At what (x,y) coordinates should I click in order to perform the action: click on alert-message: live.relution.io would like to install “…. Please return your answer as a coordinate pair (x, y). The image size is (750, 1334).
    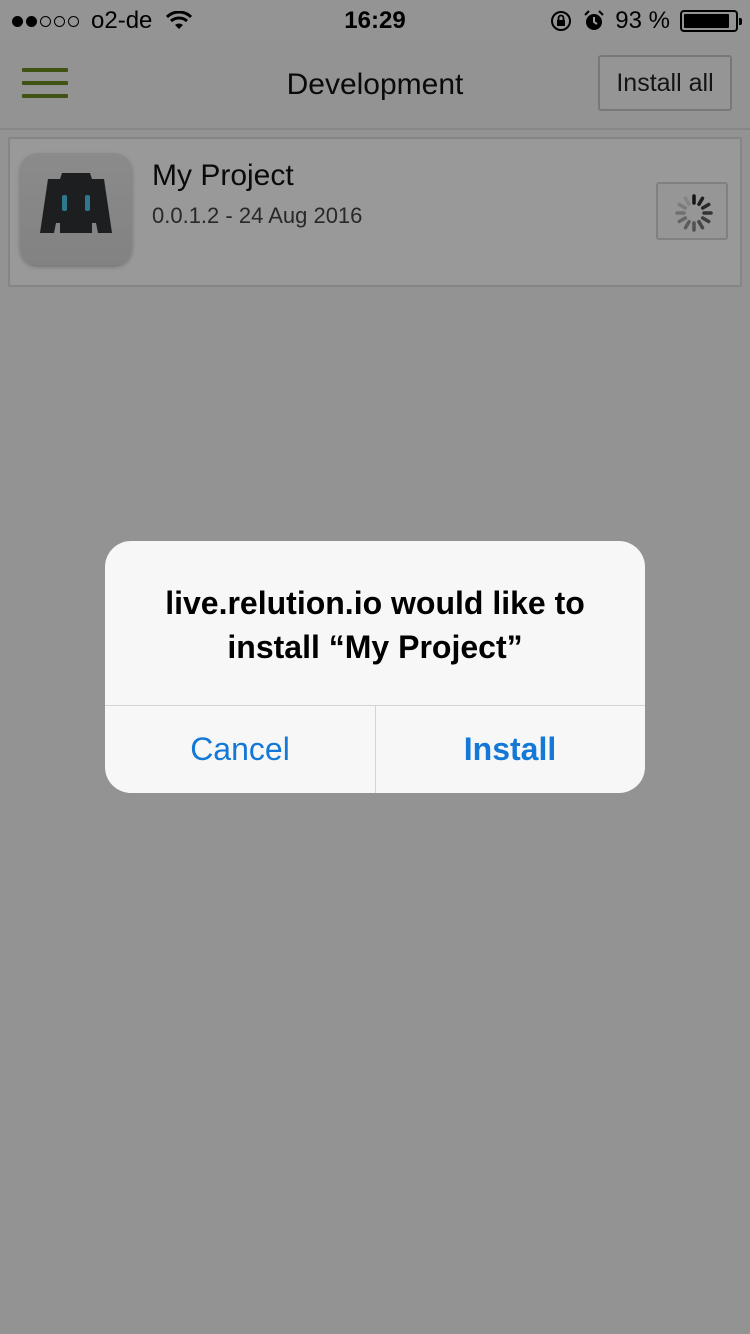
    Looking at the image, I should click on (375, 625).